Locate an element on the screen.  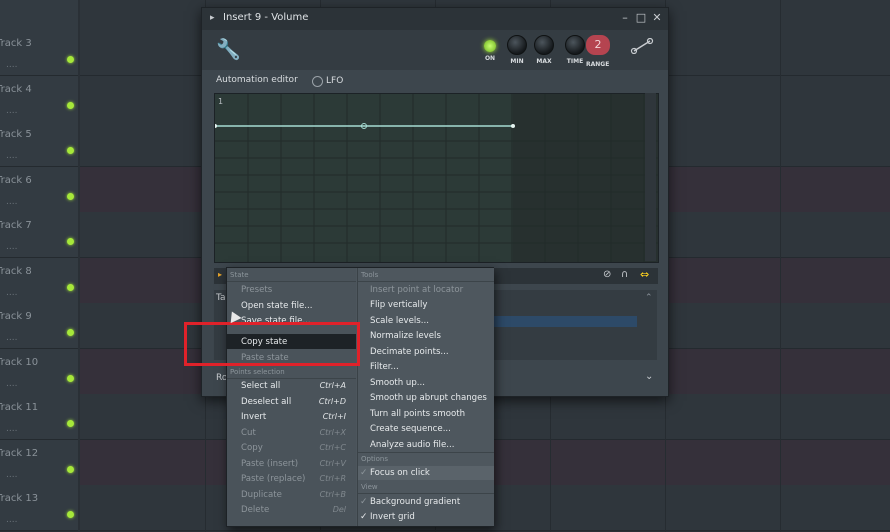
on-label: ON is located at coordinates (490, 58).